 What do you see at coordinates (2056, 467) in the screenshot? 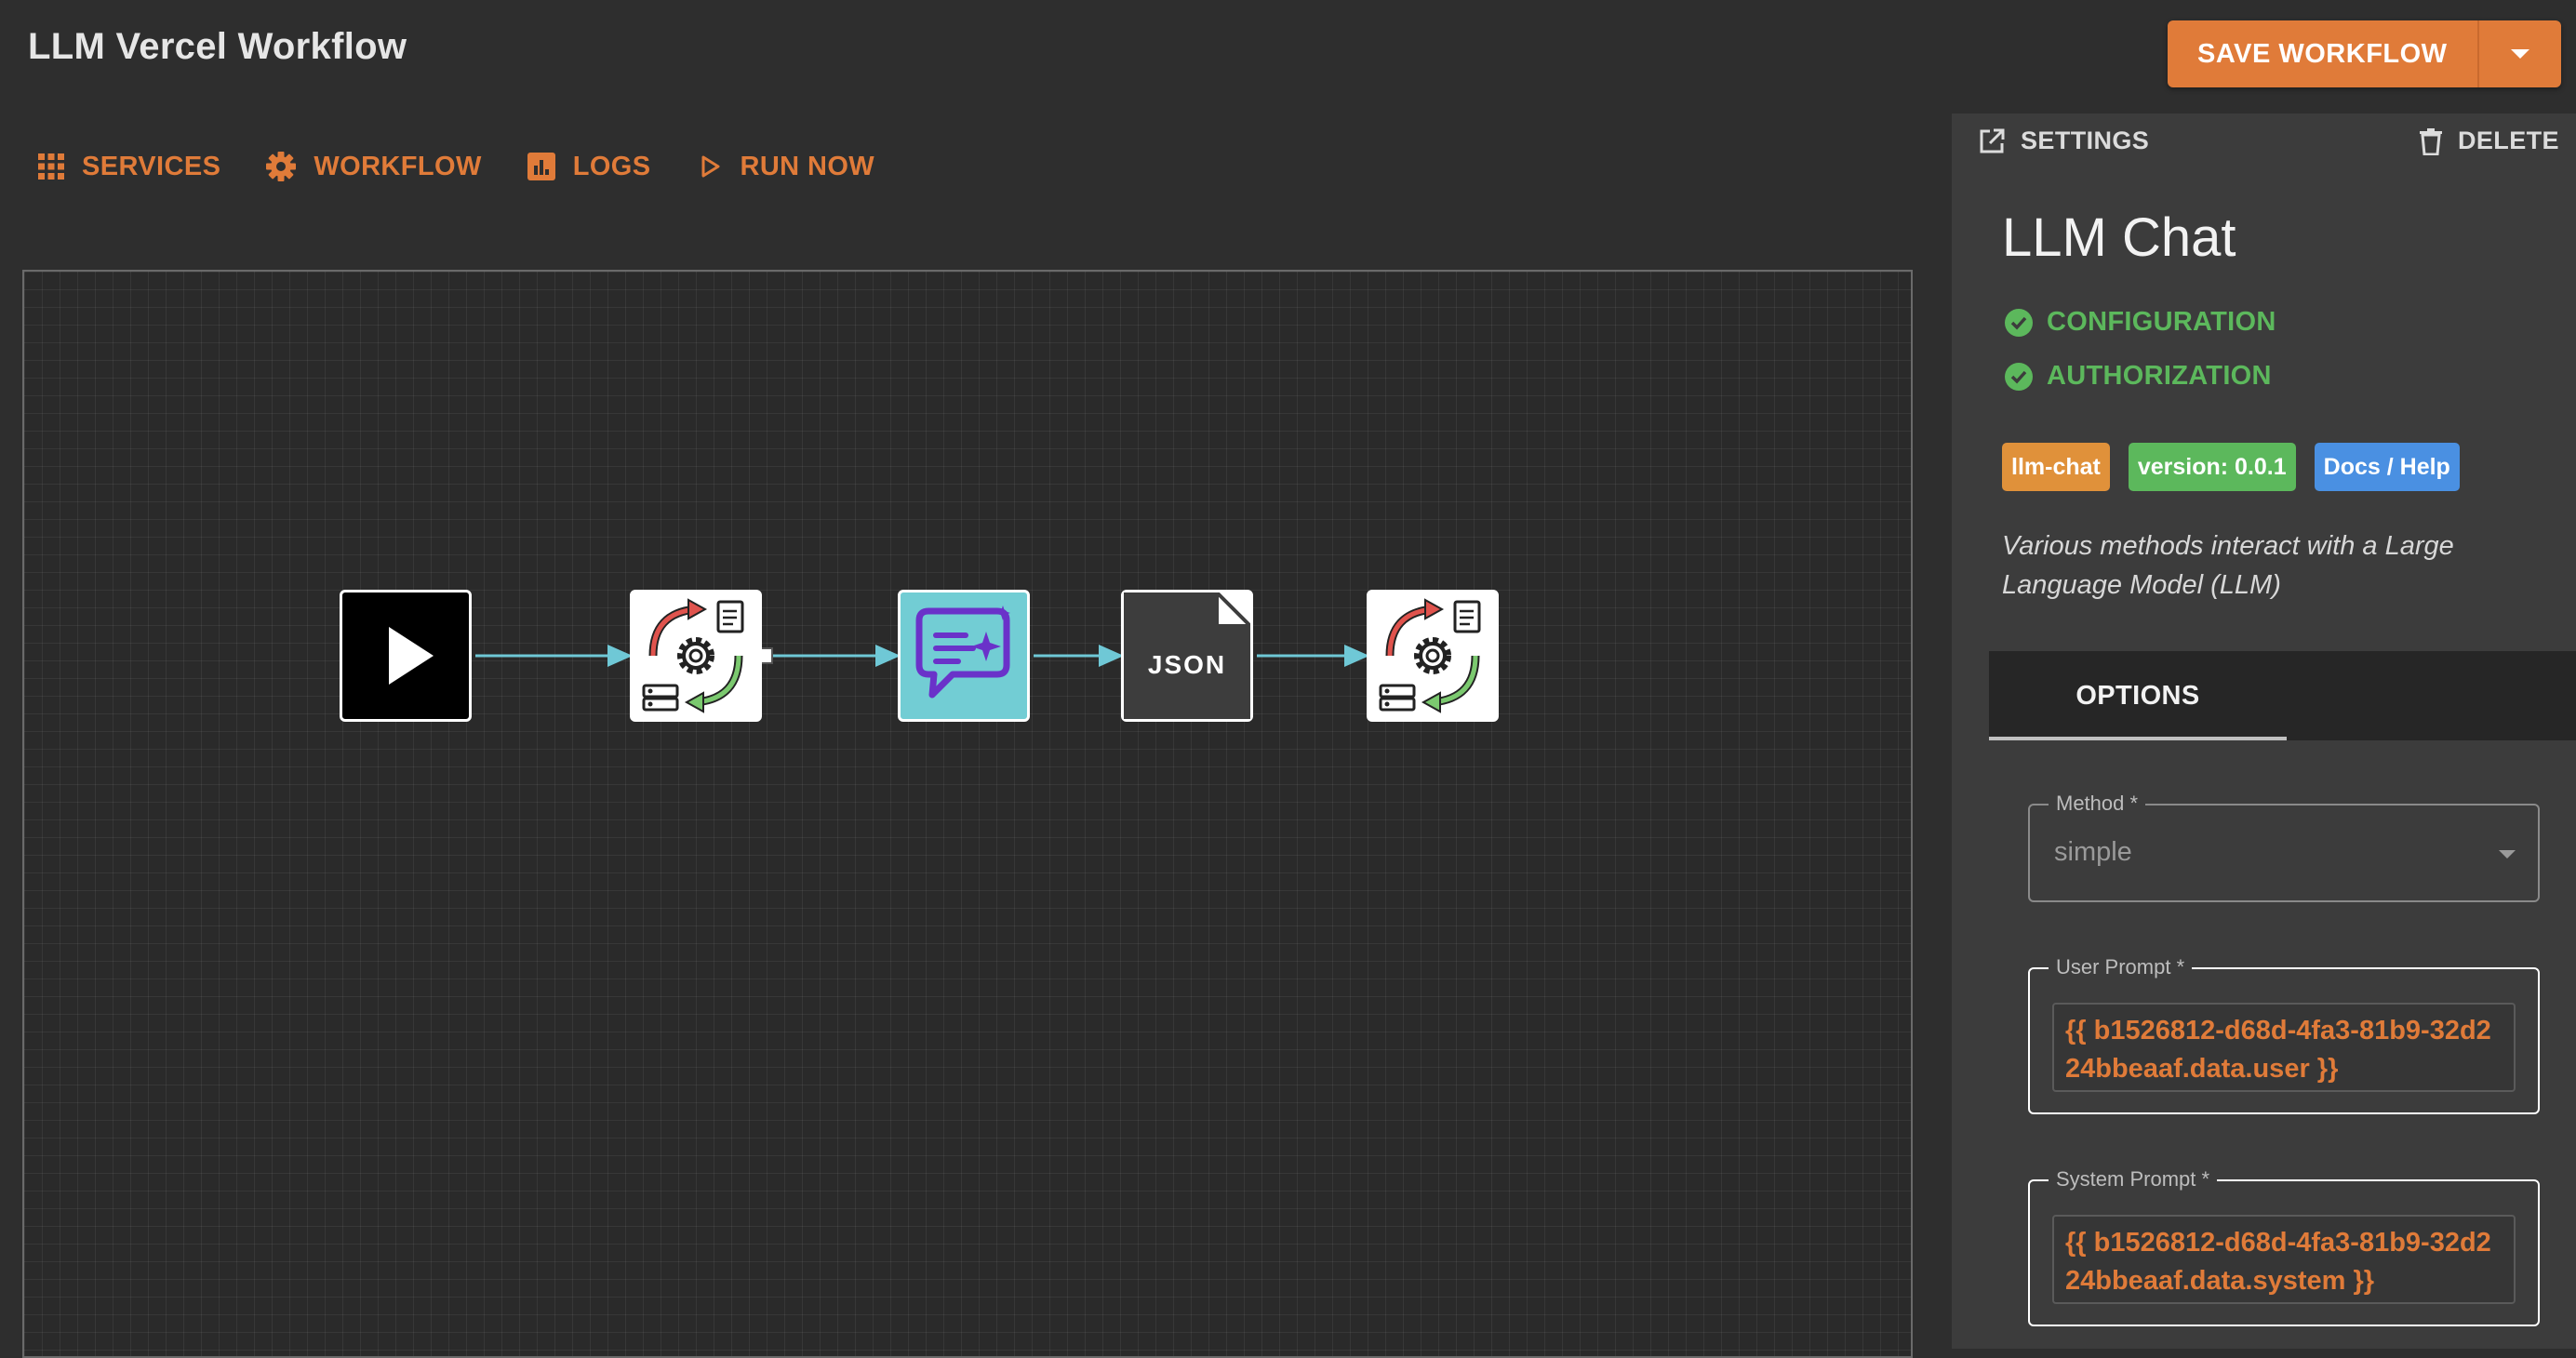
I see `service-badge: llm-chat` at bounding box center [2056, 467].